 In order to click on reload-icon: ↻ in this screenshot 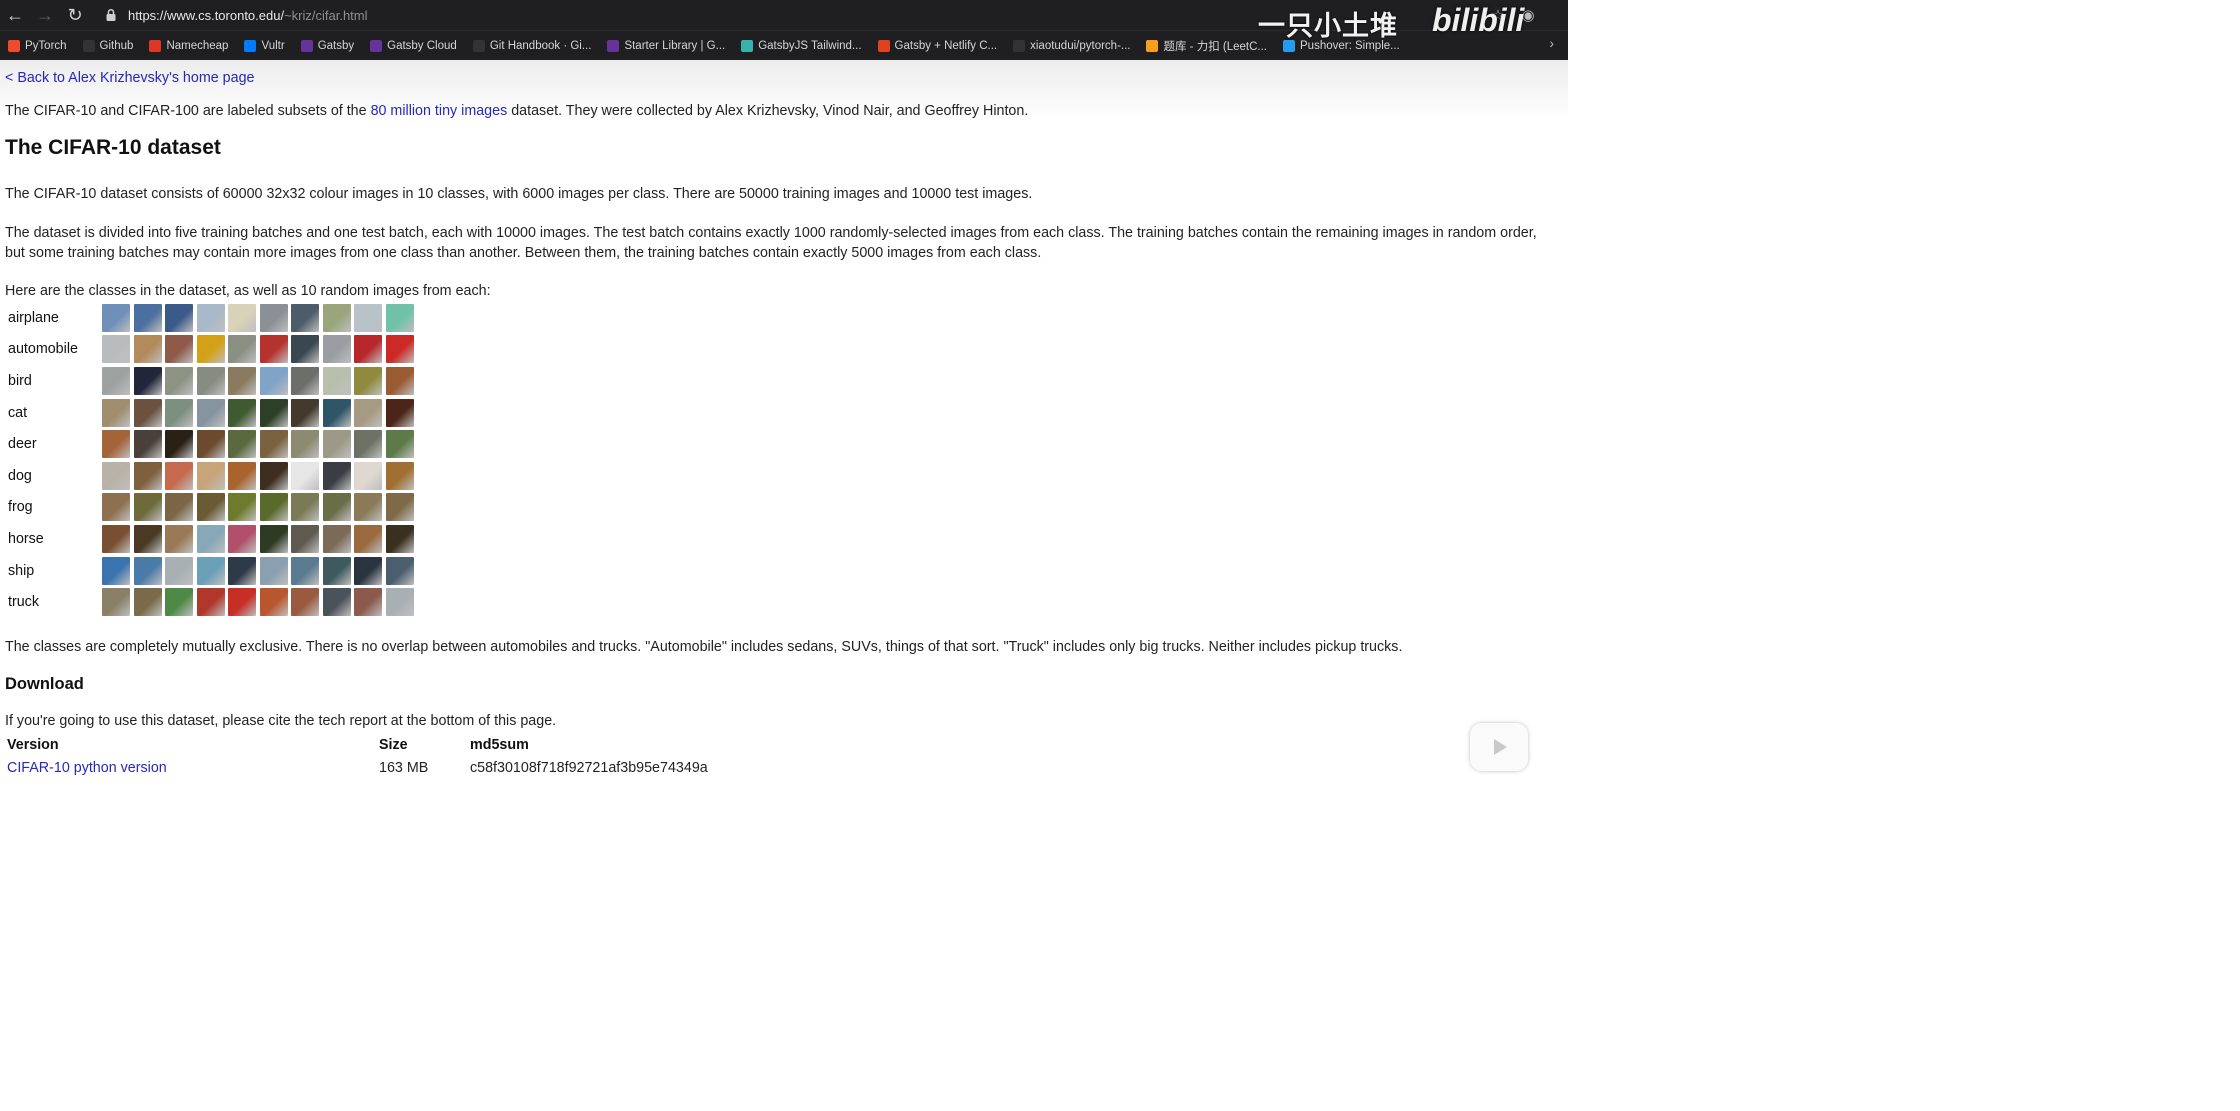, I will do `click(75, 15)`.